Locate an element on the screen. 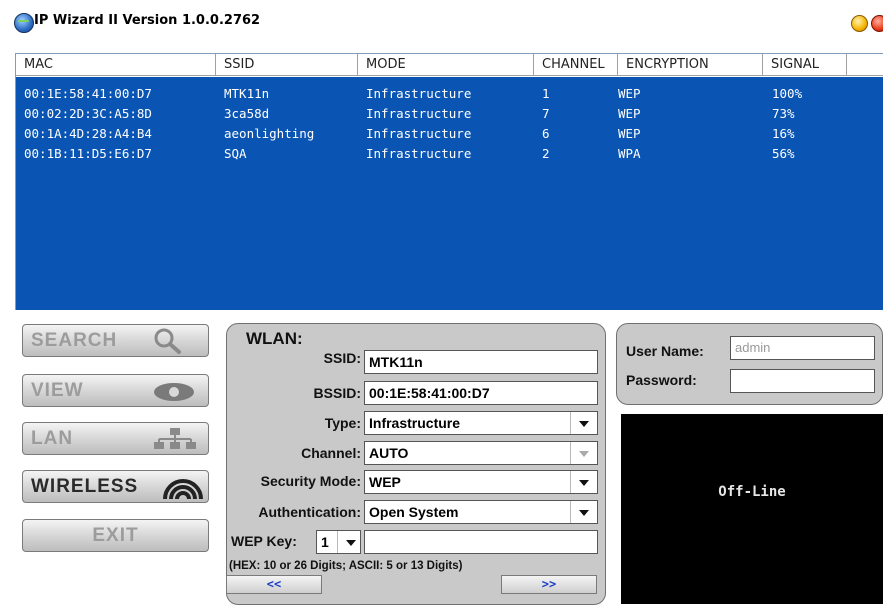  cell-mac: 00:1B:11:D5:E6:D7 is located at coordinates (88, 153).